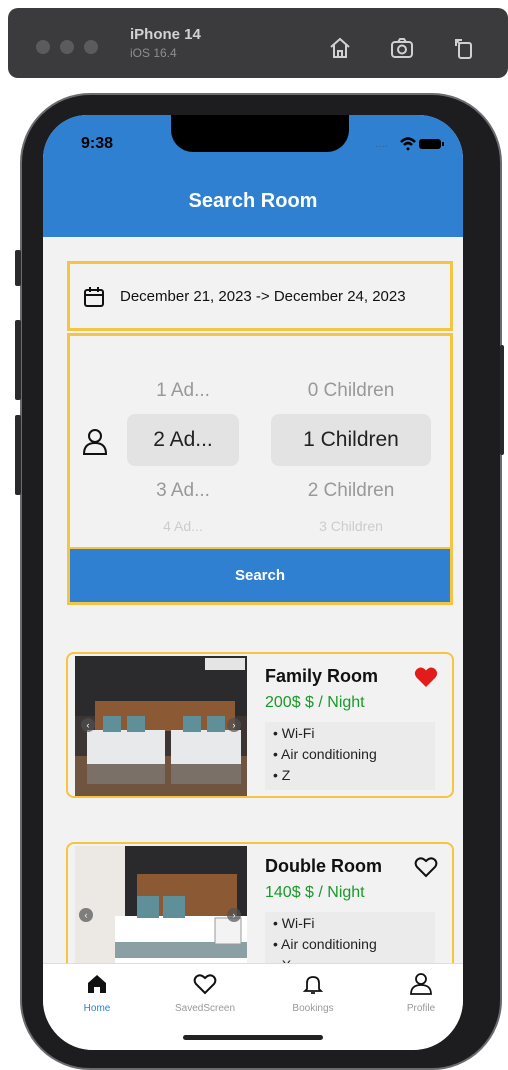  Describe the element at coordinates (67, 47) in the screenshot. I see `window-minimize-button` at that location.